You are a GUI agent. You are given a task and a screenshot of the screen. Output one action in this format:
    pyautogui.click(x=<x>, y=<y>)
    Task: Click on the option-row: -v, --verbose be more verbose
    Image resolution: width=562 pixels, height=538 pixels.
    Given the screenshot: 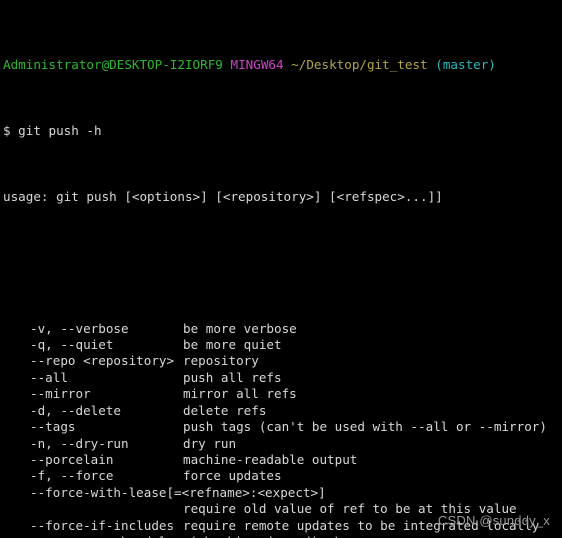 What is the action you would take?
    pyautogui.click(x=282, y=329)
    